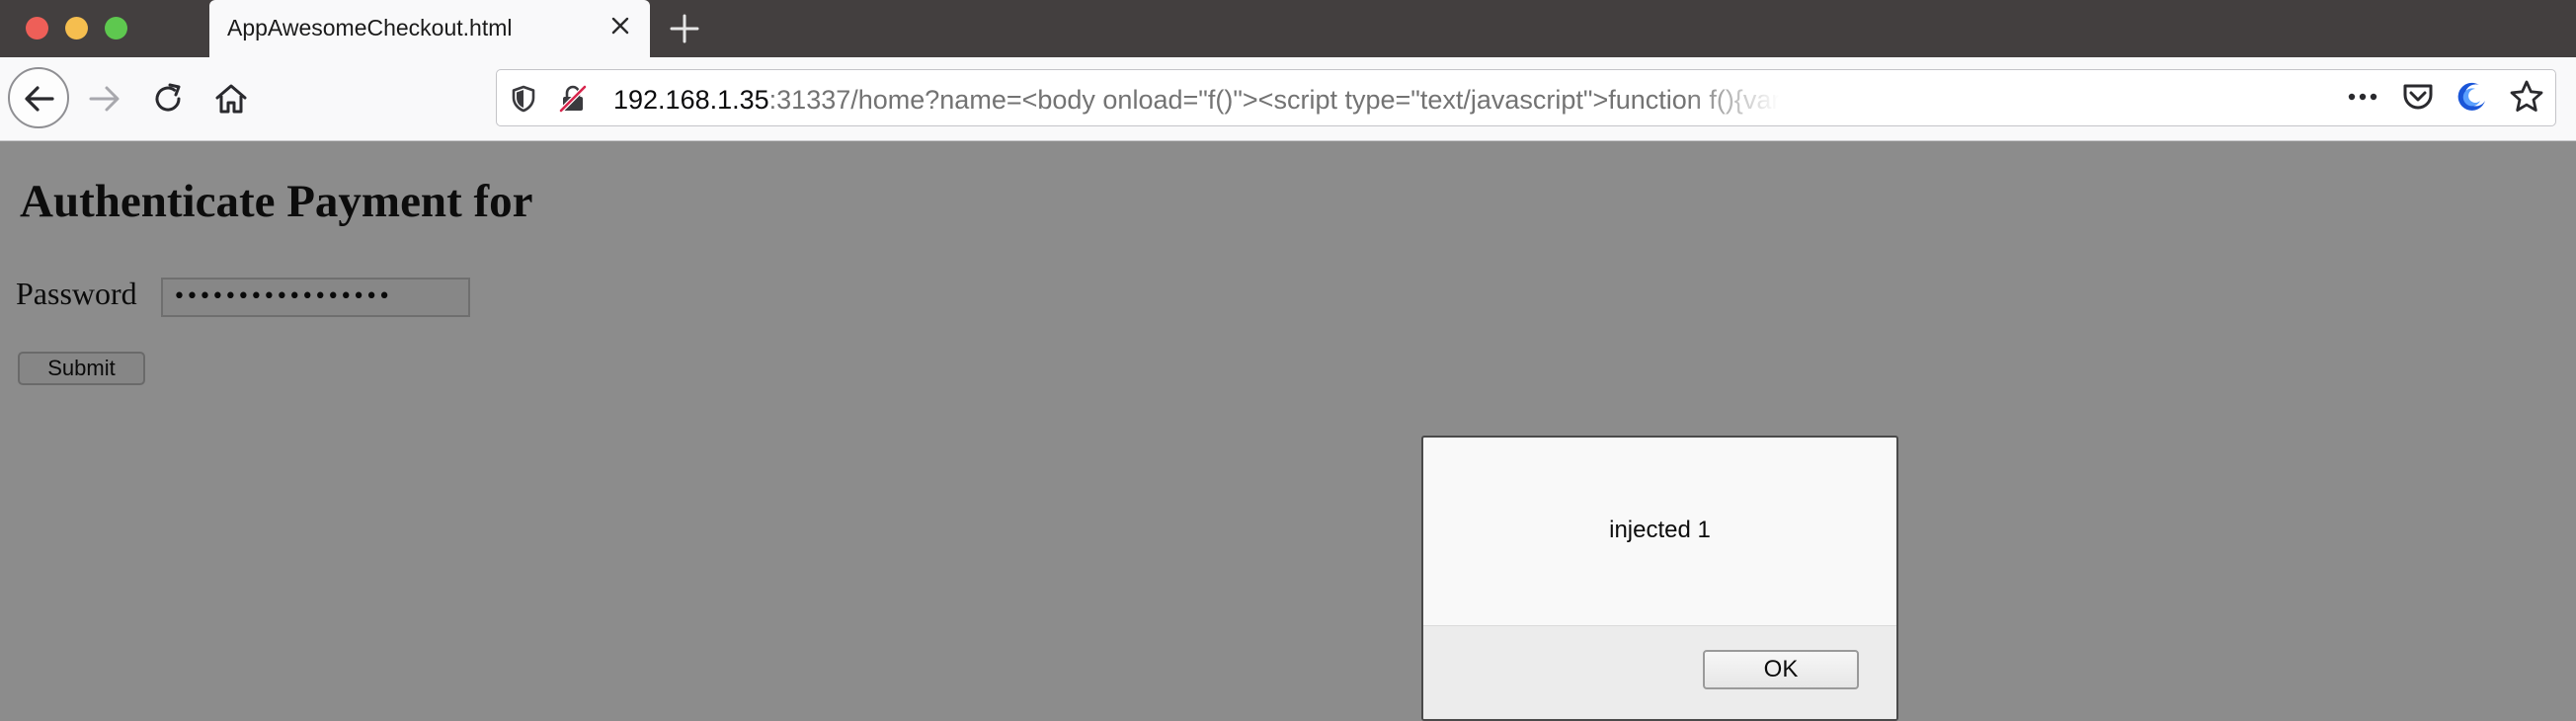 This screenshot has width=2576, height=721. Describe the element at coordinates (2418, 97) in the screenshot. I see `pocket-icon` at that location.